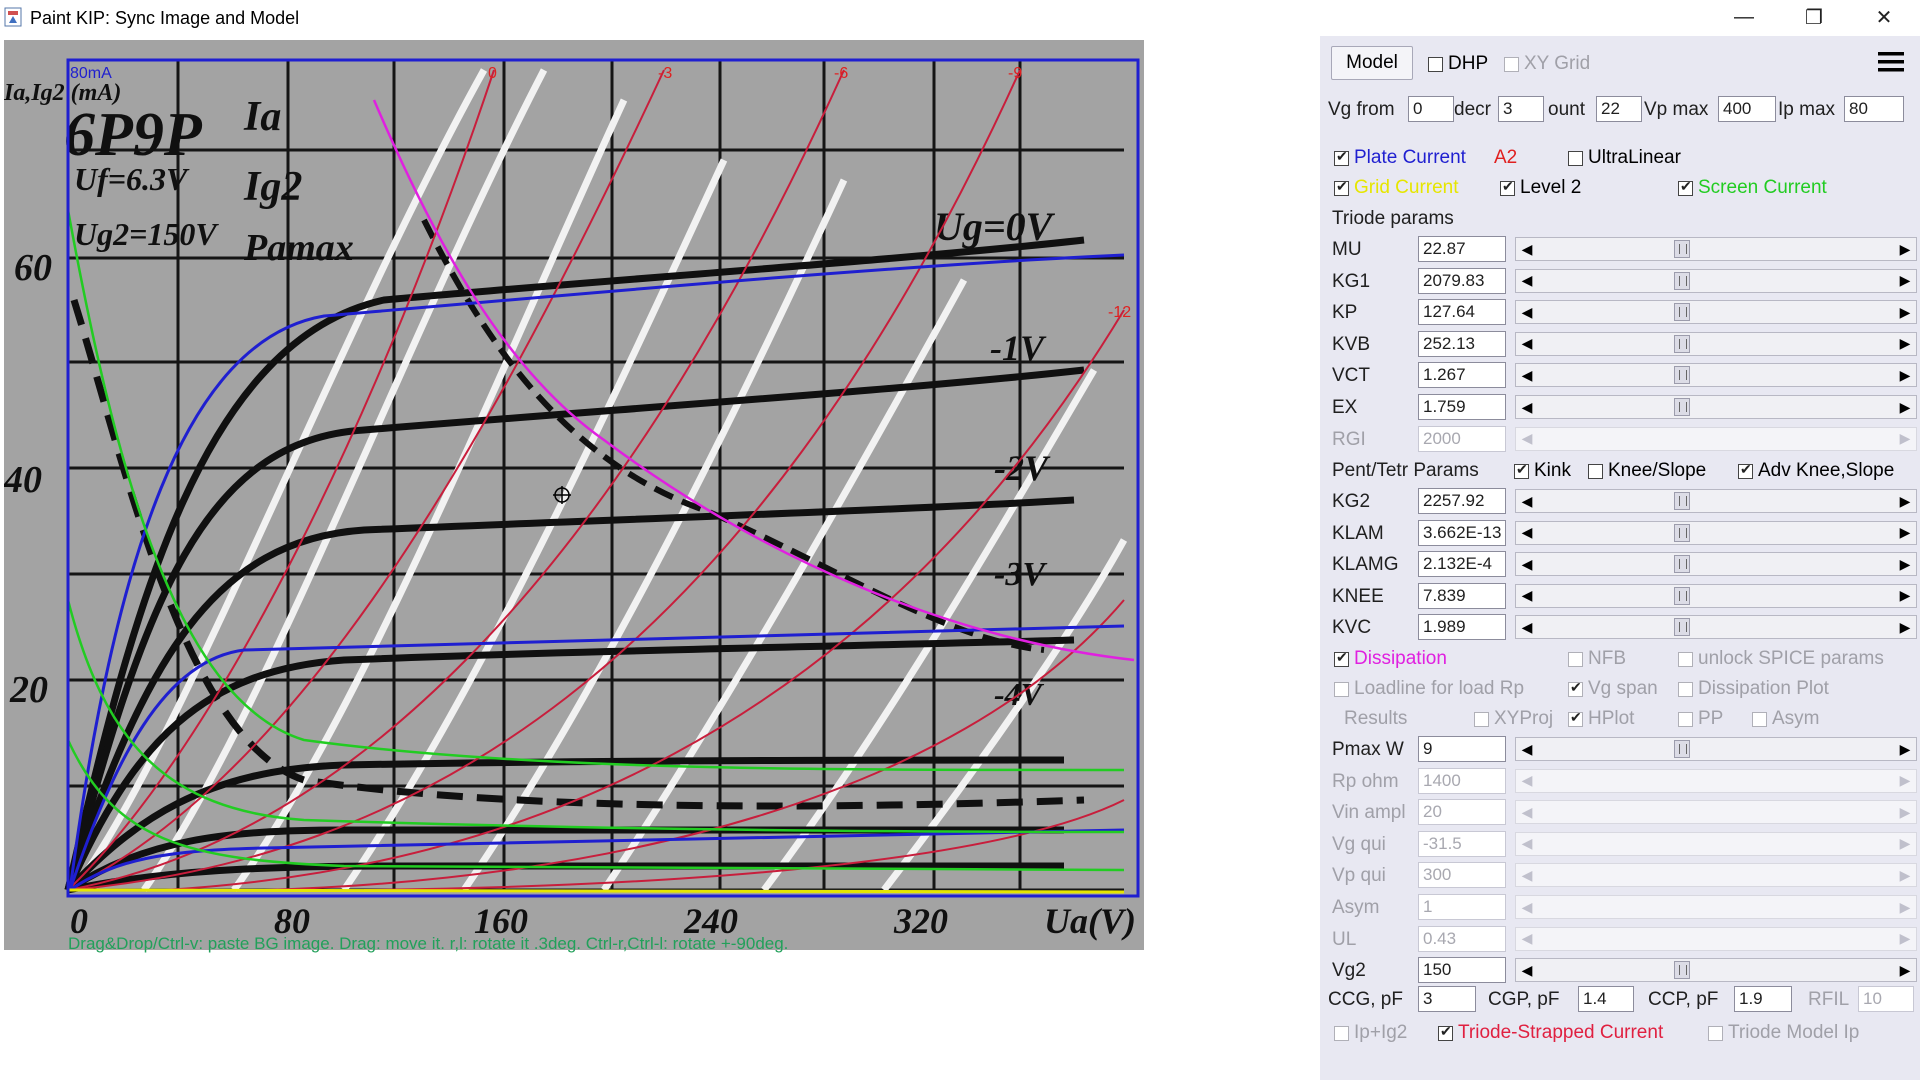 This screenshot has height=1080, width=1920. Describe the element at coordinates (1462, 249) in the screenshot. I see `mu-input` at that location.